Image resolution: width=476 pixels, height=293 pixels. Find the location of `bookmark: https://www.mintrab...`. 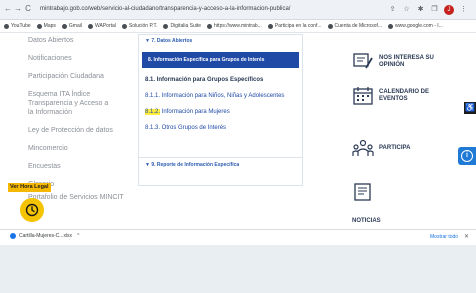

bookmark: https://www.mintrab... is located at coordinates (234, 26).